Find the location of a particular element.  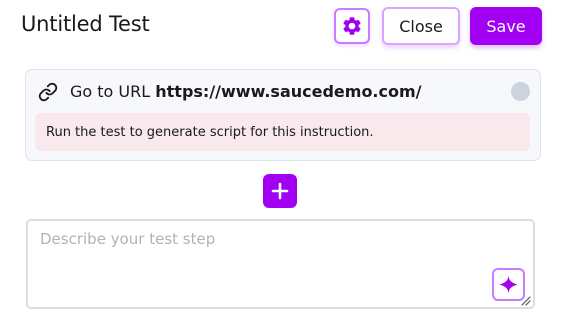

add-step-button is located at coordinates (280, 191).